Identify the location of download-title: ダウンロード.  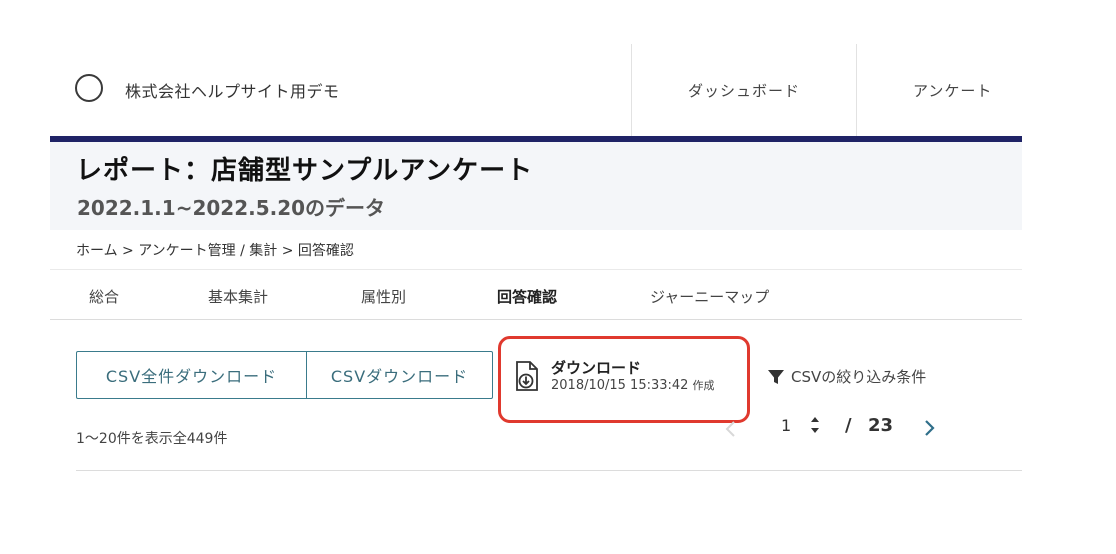
(596, 368).